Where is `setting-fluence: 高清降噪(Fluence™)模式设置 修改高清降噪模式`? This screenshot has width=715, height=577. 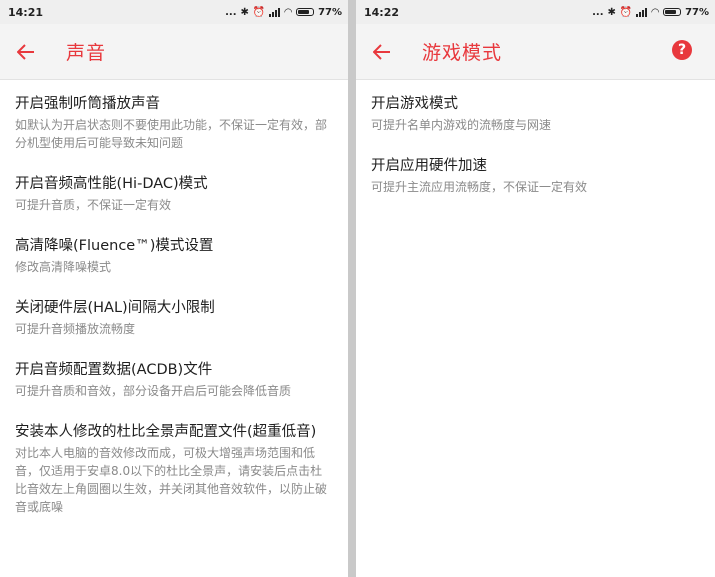 setting-fluence: 高清降噪(Fluence™)模式设置 修改高清降噪模式 is located at coordinates (174, 256).